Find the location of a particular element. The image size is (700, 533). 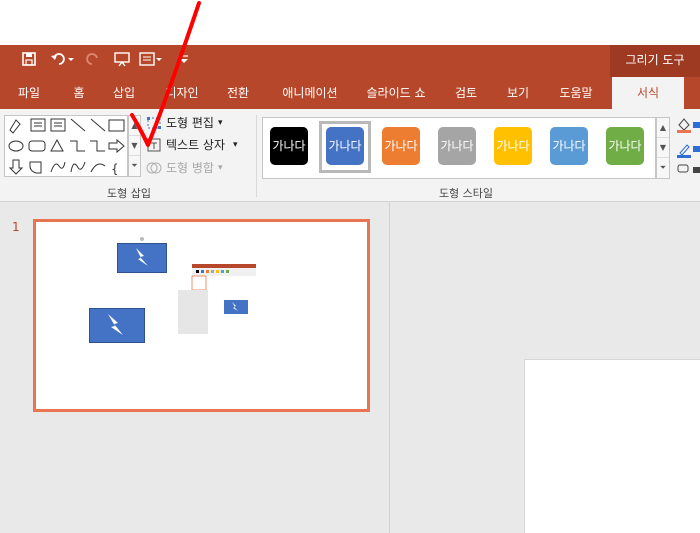

tab-review: 검토 is located at coordinates (466, 93).